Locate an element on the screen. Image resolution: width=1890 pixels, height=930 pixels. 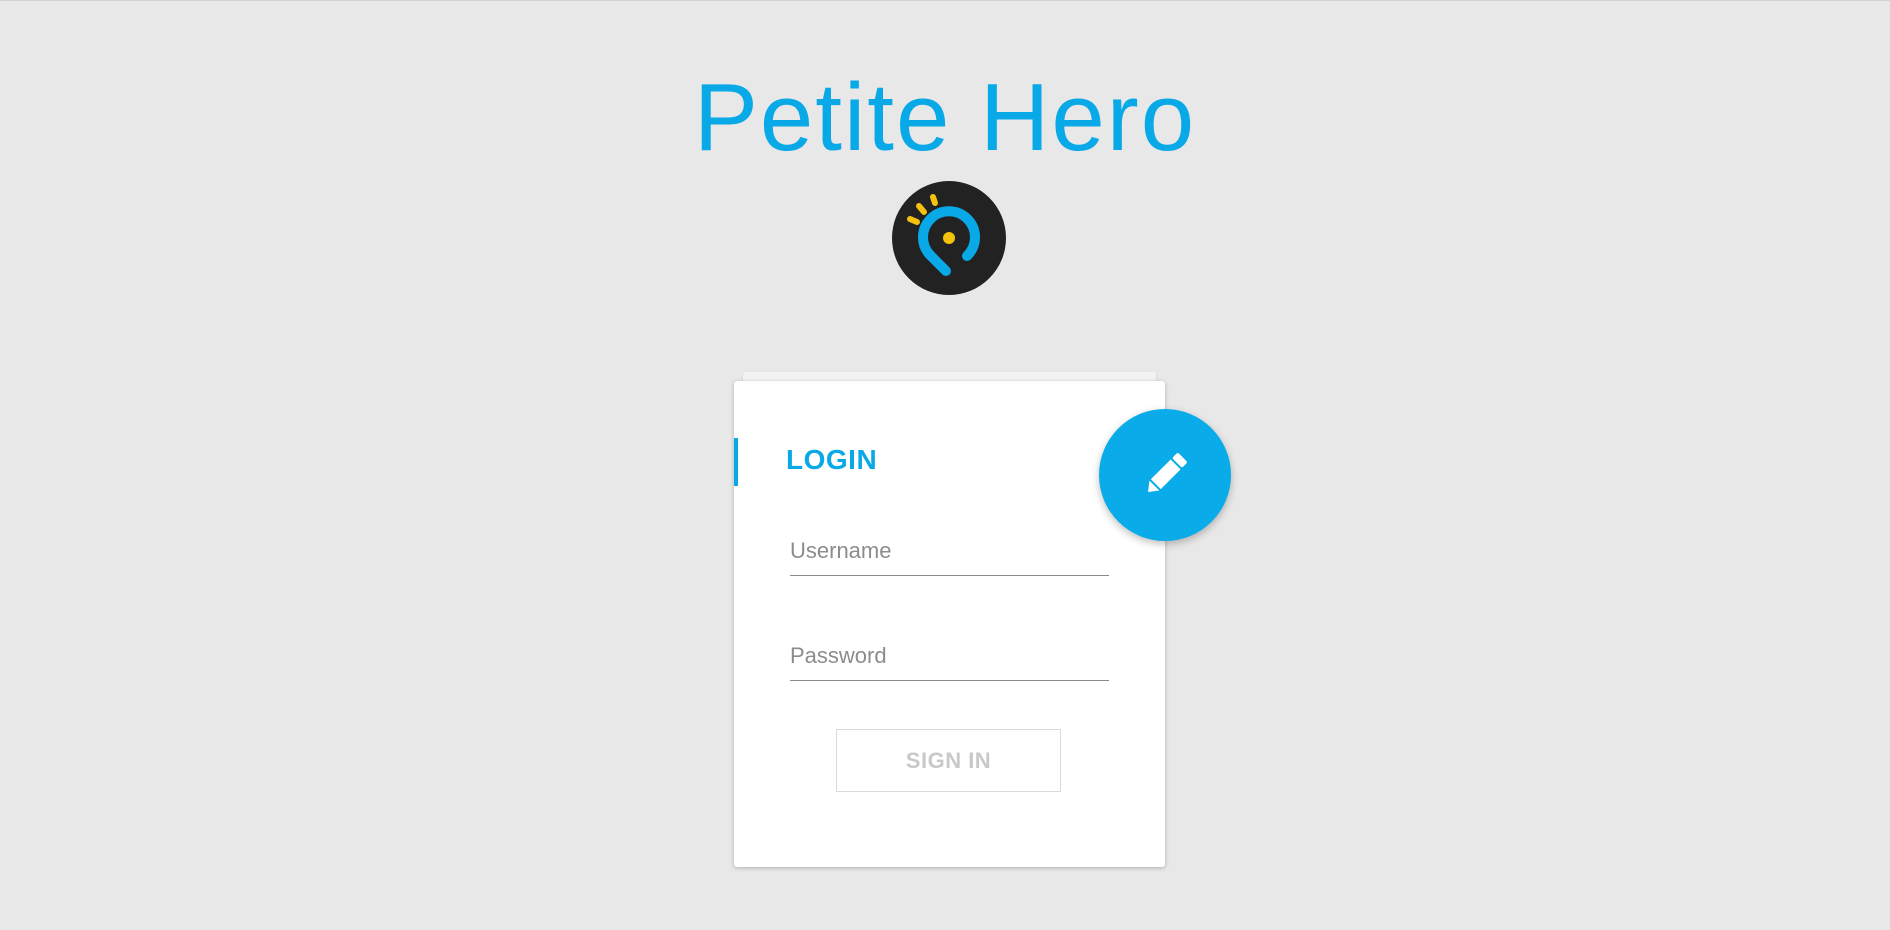
password-input is located at coordinates (949, 656).